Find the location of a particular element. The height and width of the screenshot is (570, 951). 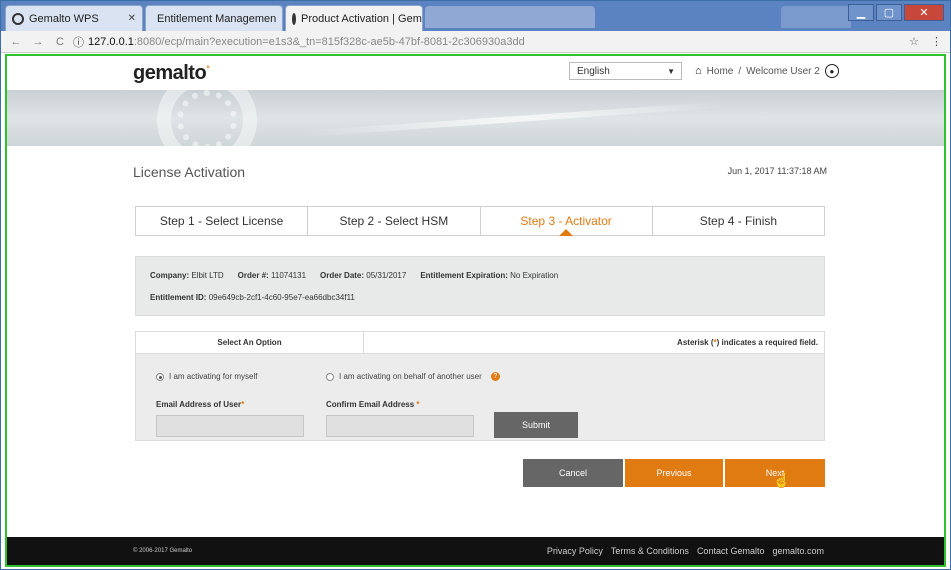

window-controls: ▁ ▢ ✕ is located at coordinates (896, 12).